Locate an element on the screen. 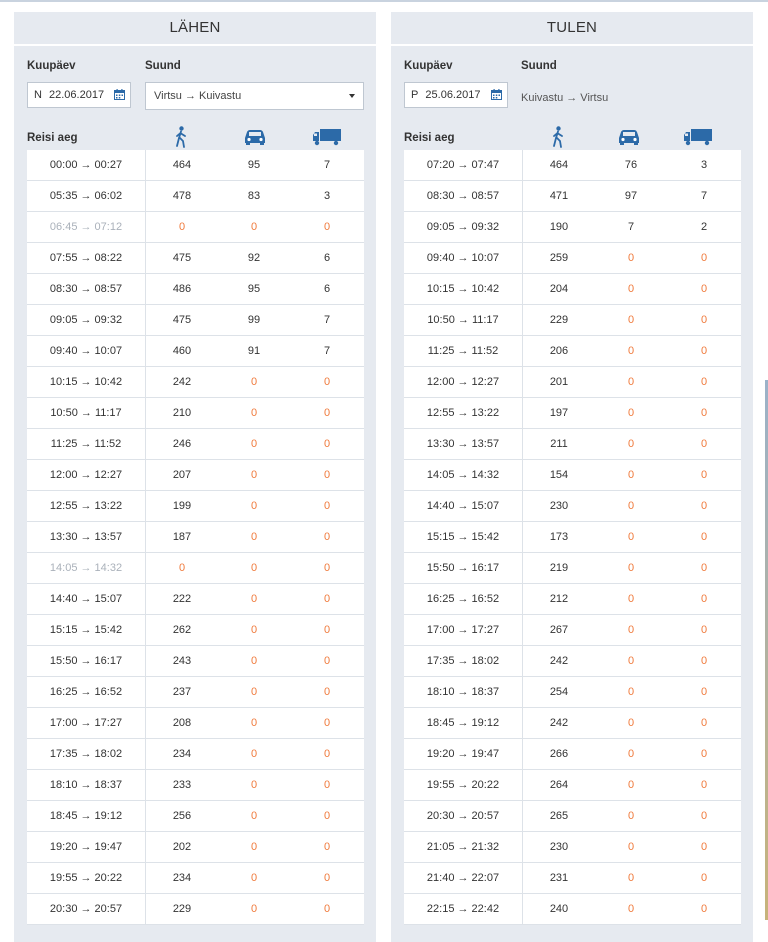 Image resolution: width=768 pixels, height=942 pixels. table-row: 08:30 → 08:57 471 97 7 is located at coordinates (572, 196).